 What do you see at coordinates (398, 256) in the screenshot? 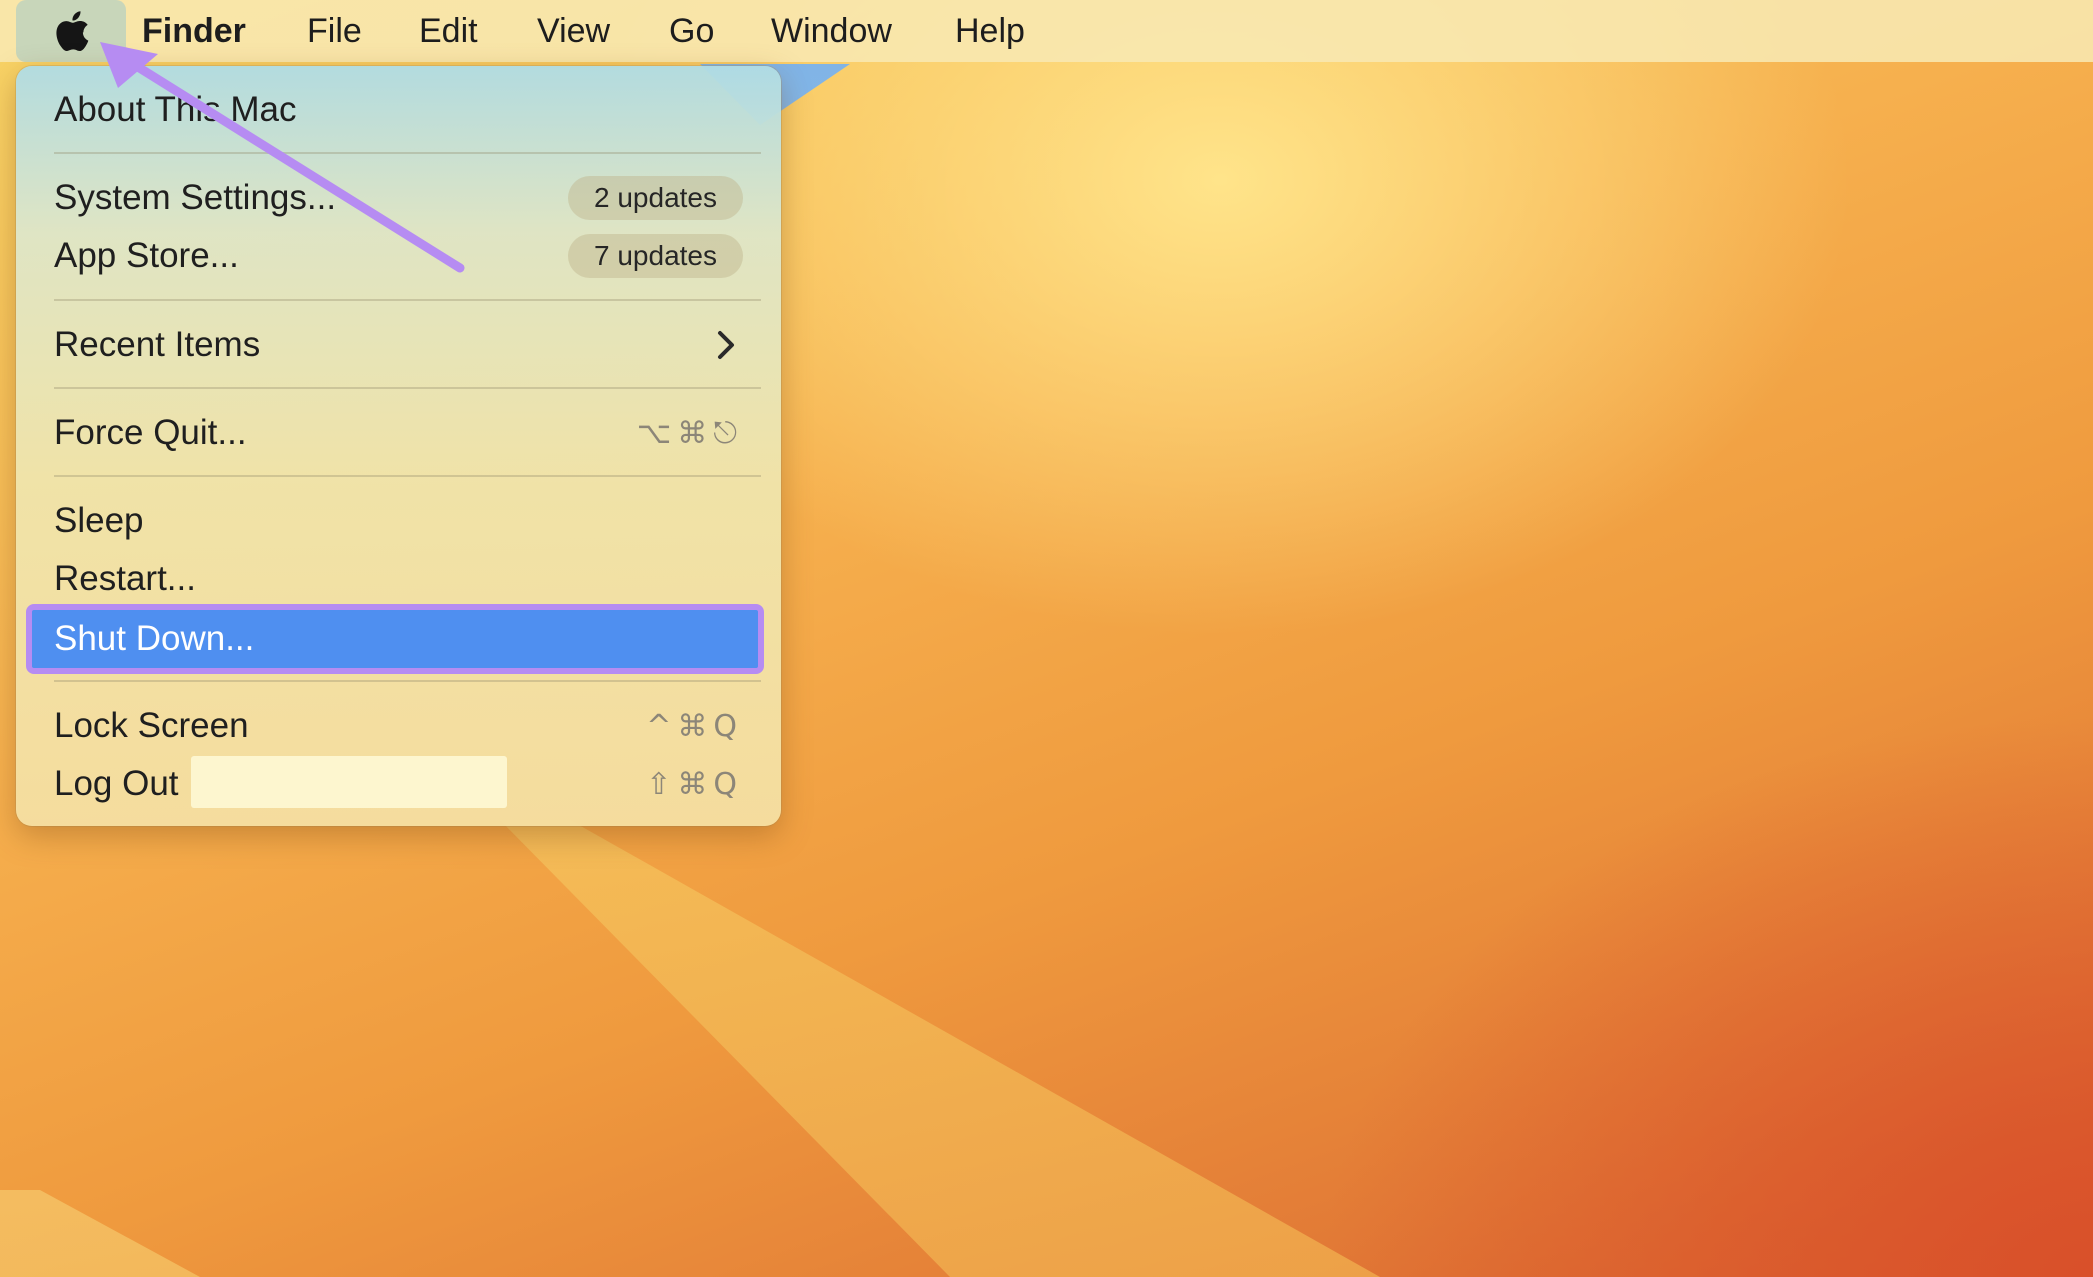
I see `menu-item-app-store: App Store... 7 updates` at bounding box center [398, 256].